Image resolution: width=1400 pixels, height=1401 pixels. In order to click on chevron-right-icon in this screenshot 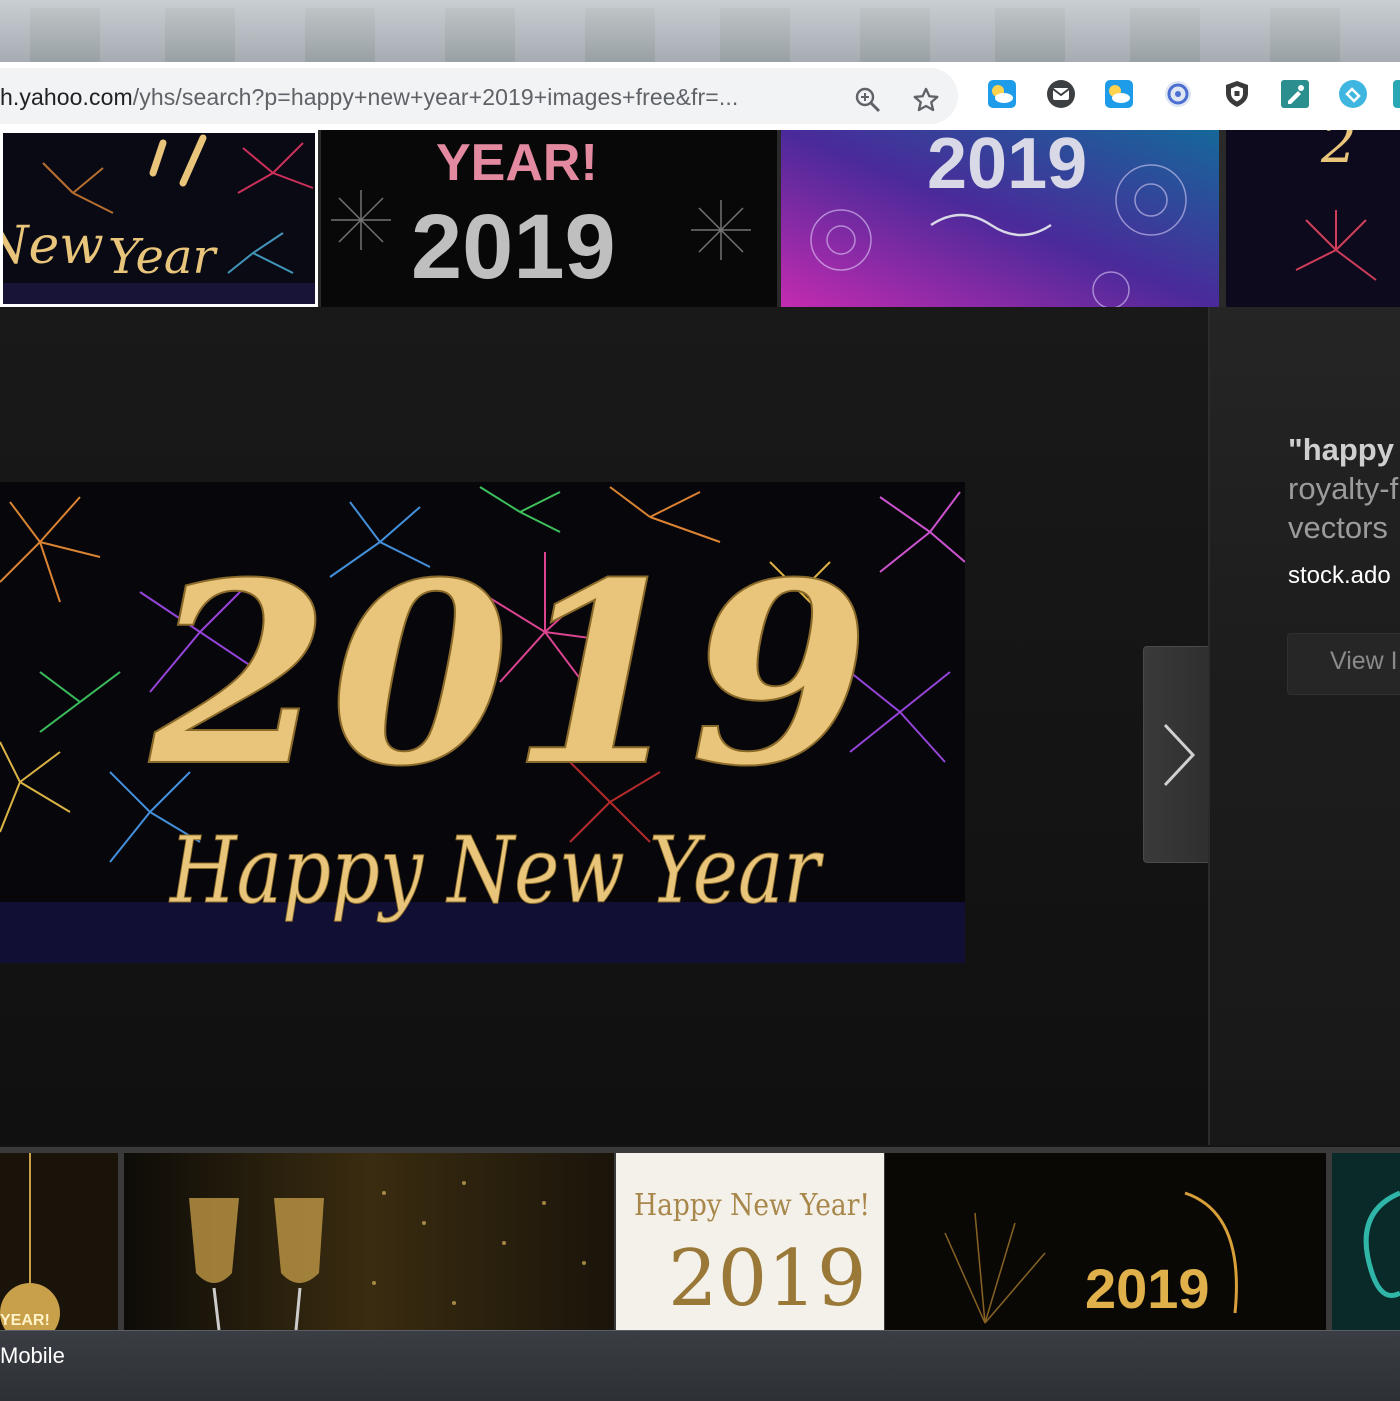, I will do `click(1179, 754)`.